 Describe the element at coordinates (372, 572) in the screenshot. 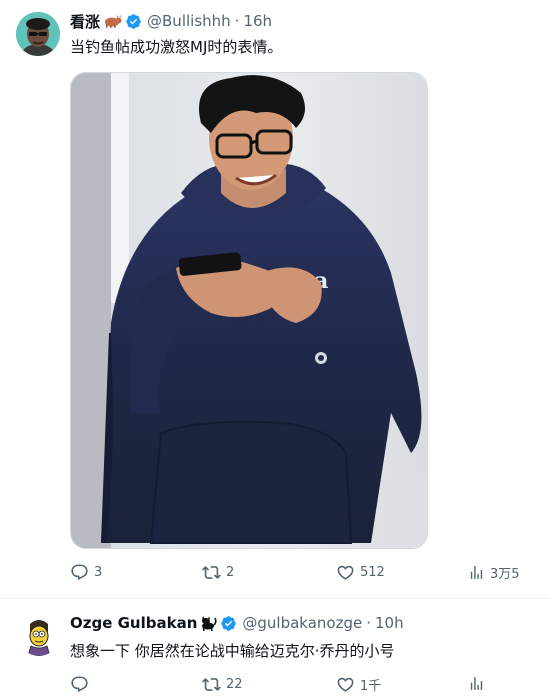

I see `like-count: 512` at that location.